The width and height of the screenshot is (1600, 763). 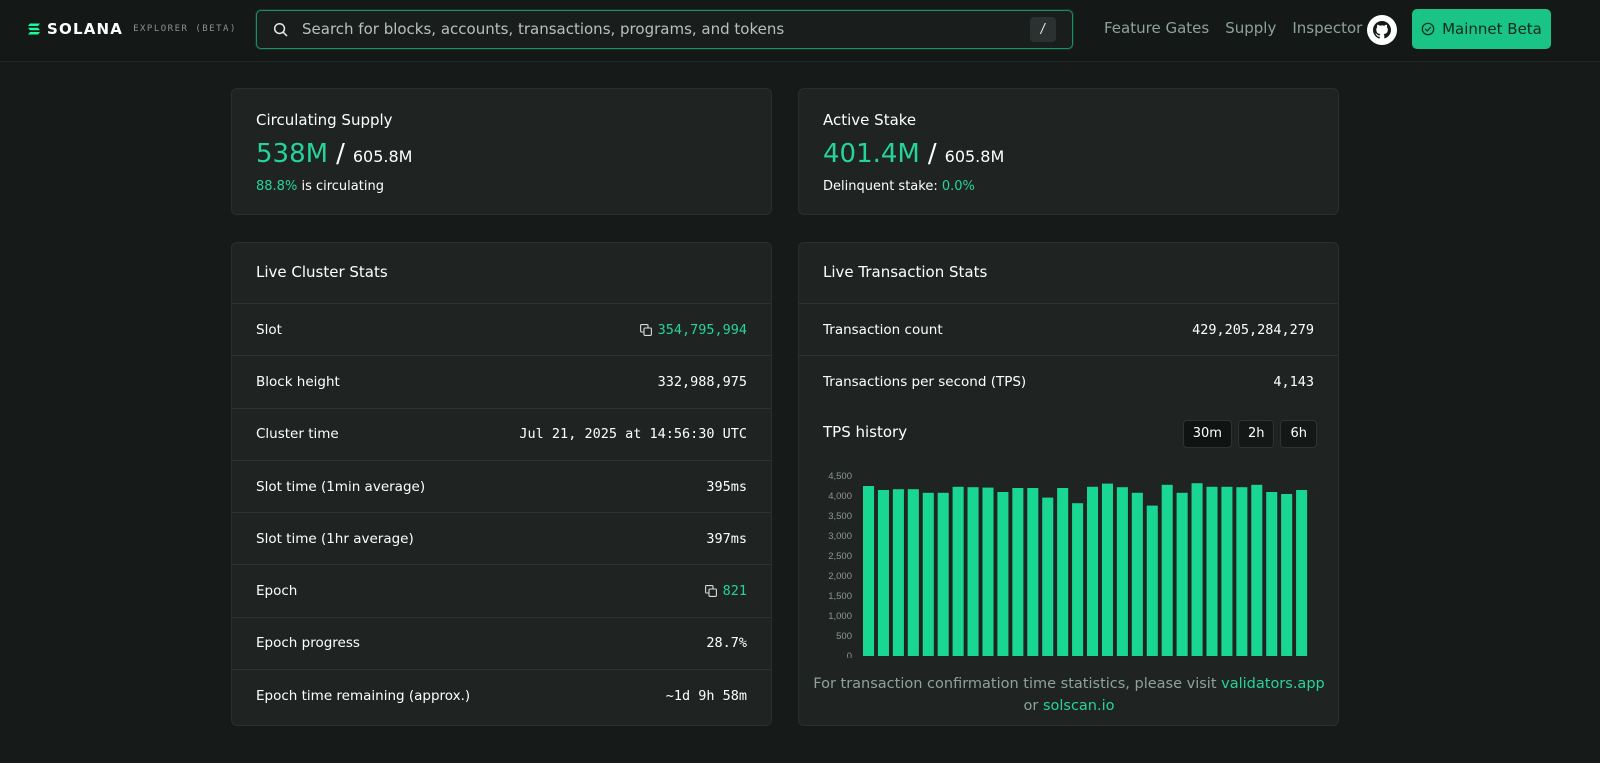 I want to click on y-tick-label: 2,000, so click(x=840, y=576).